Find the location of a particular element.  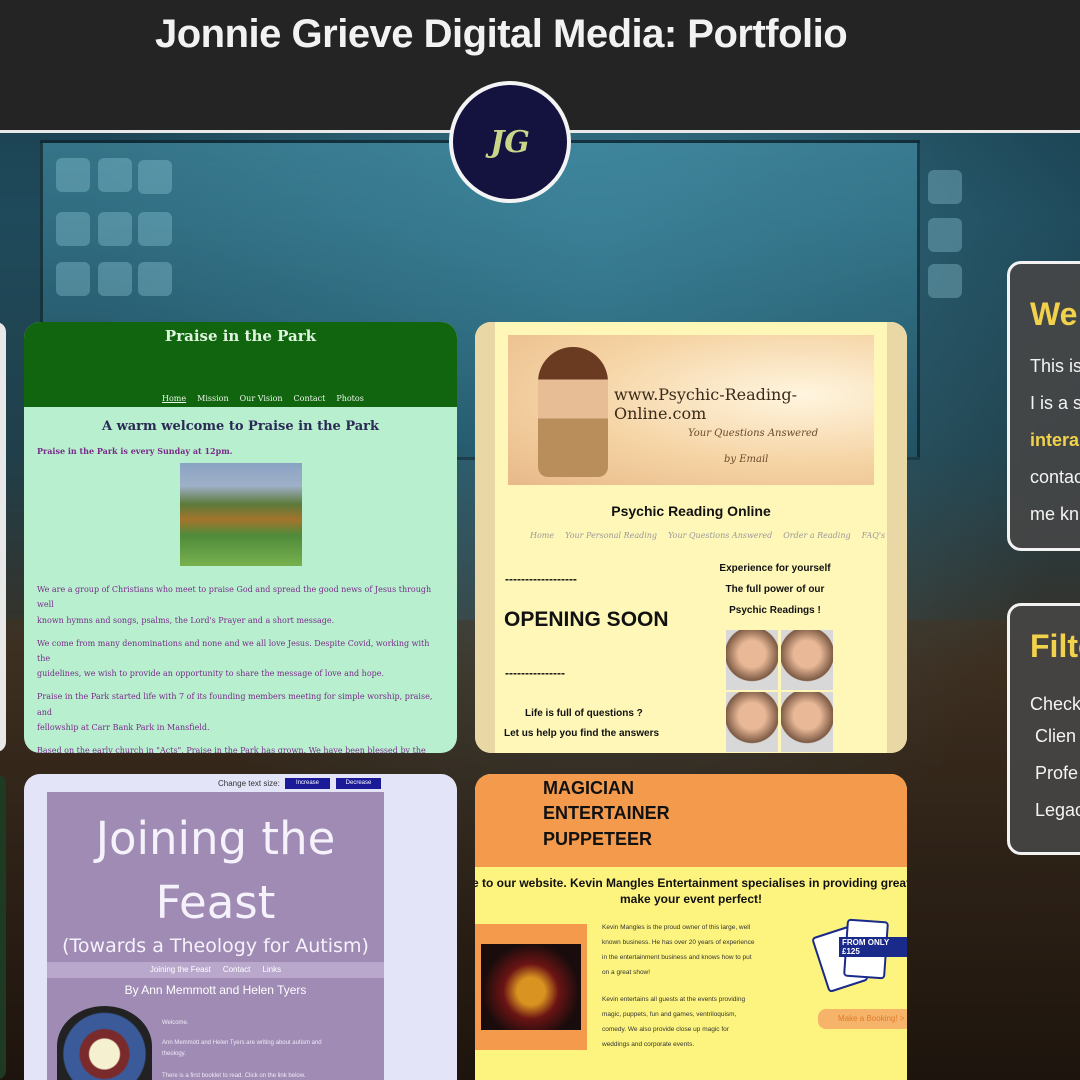

panel-link: intera is located at coordinates (1054, 440).